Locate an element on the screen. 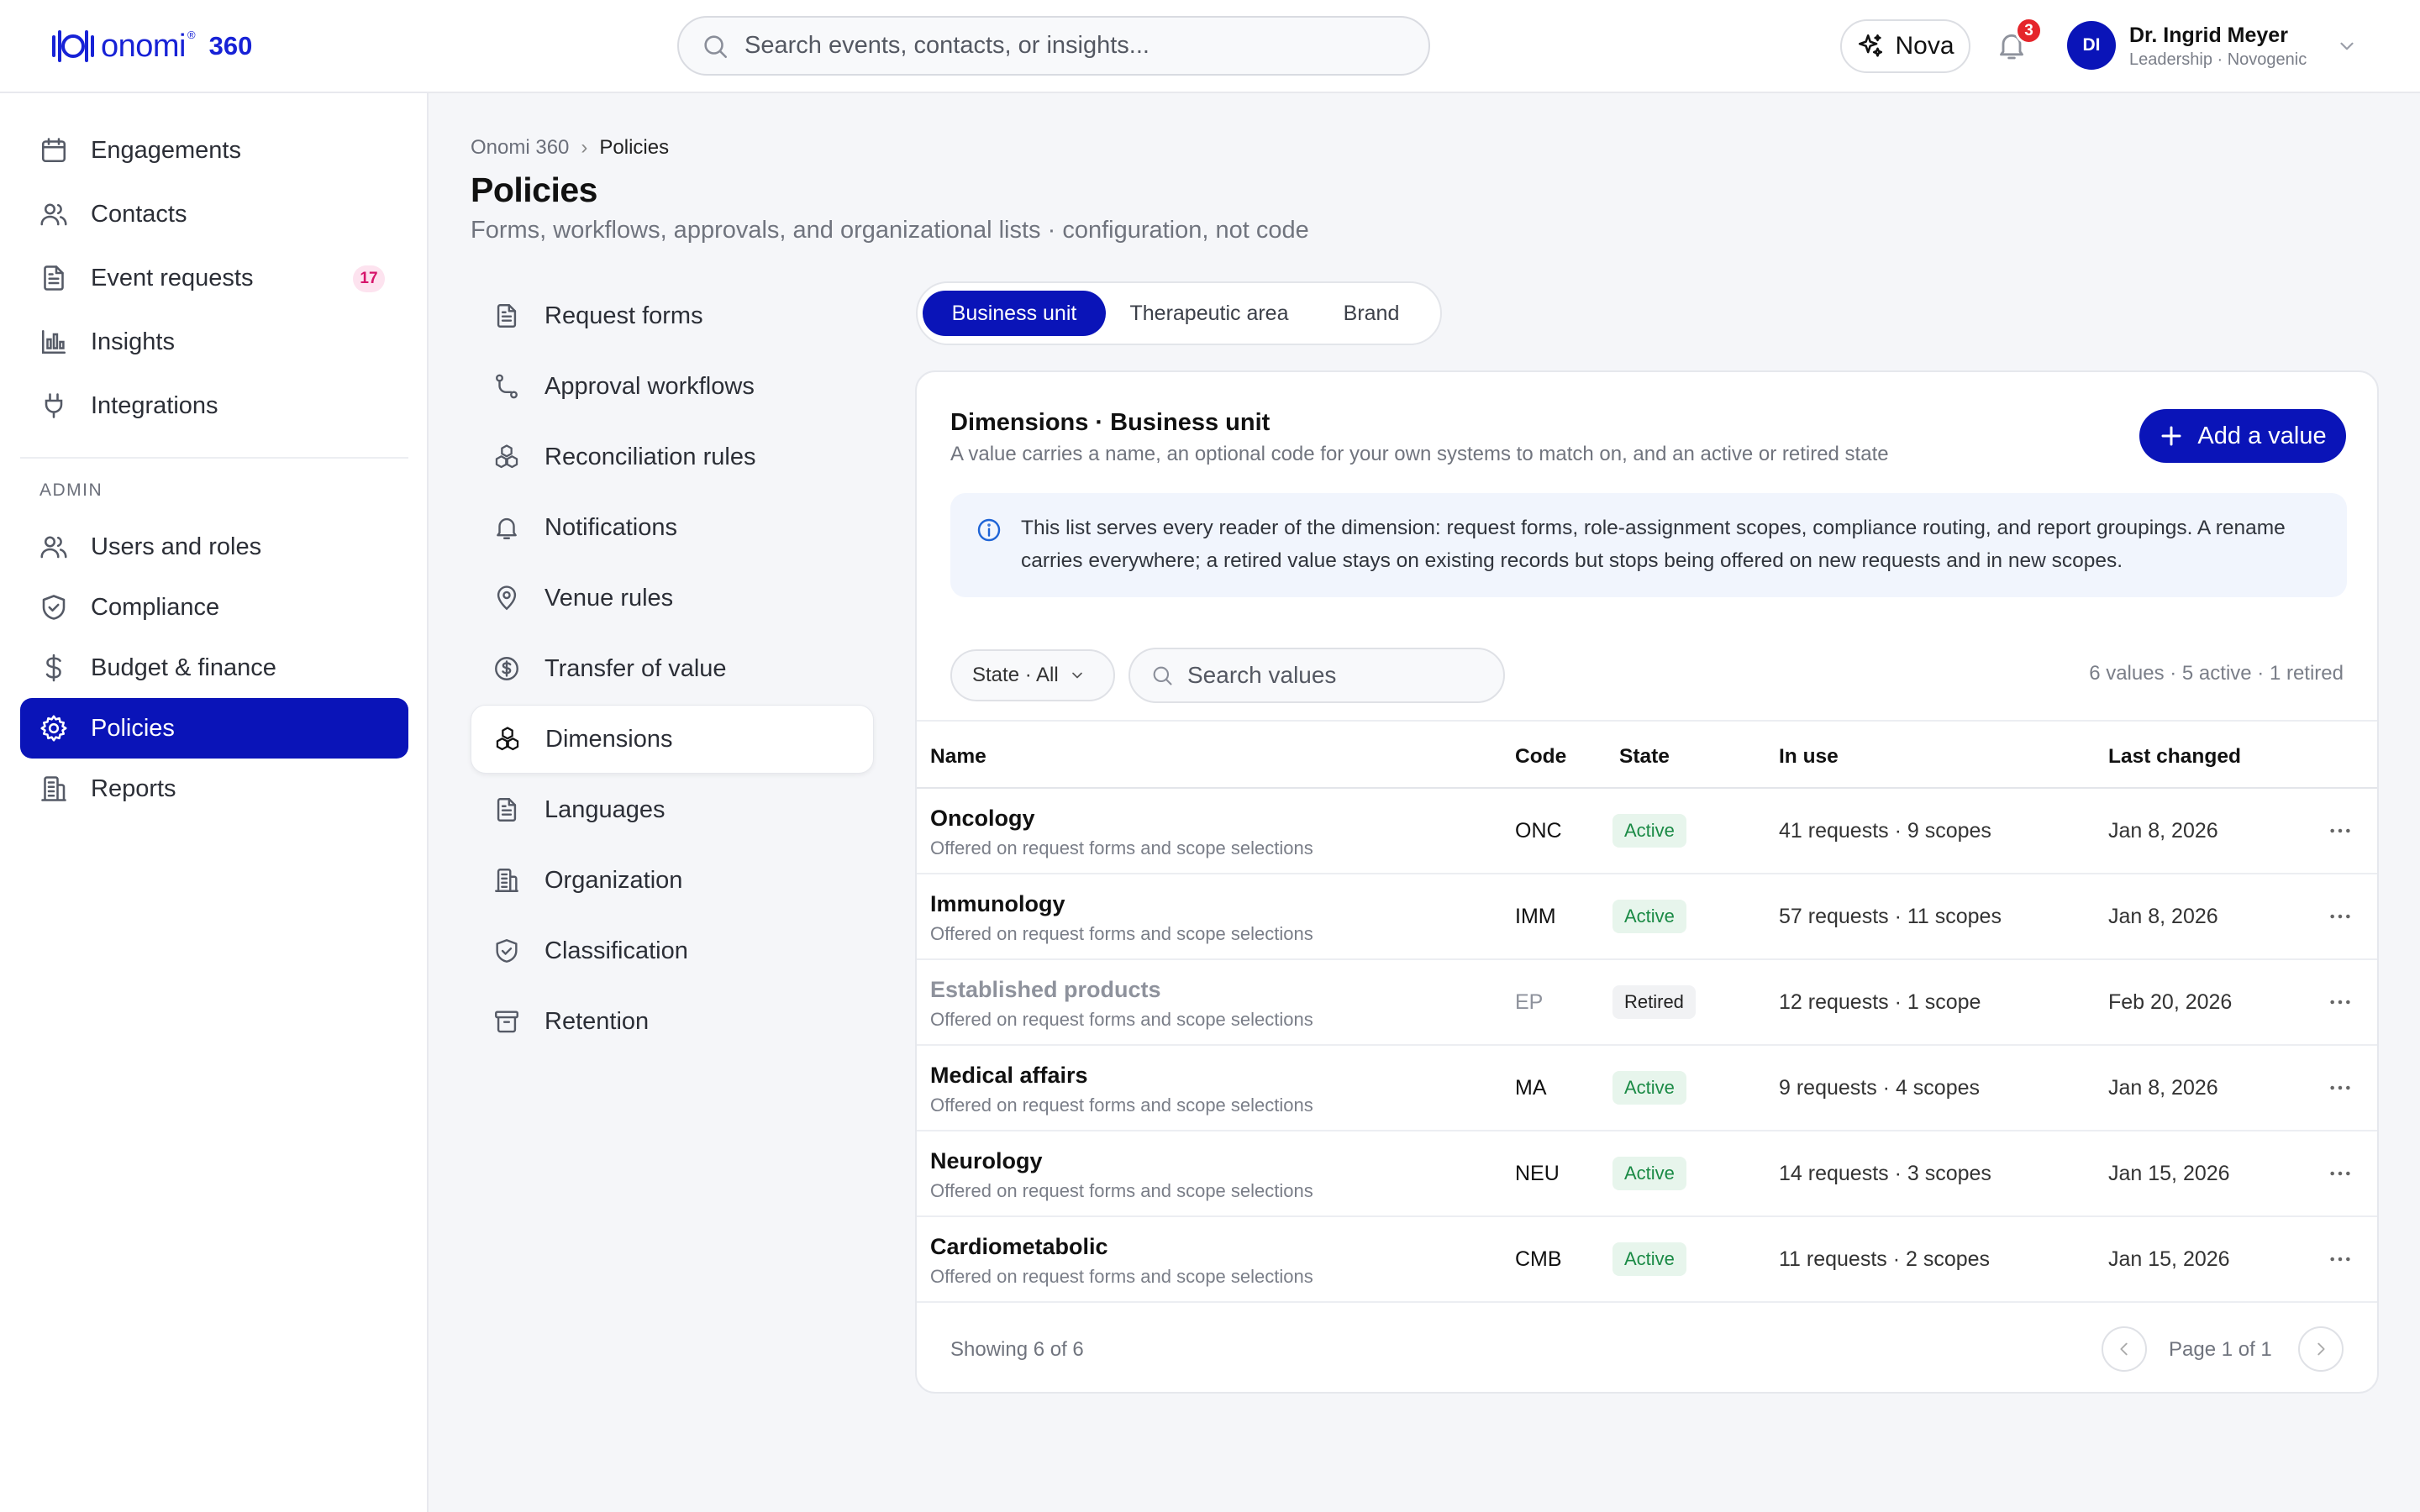 This screenshot has width=2420, height=1512. column-header-in-use: In use is located at coordinates (1809, 757).